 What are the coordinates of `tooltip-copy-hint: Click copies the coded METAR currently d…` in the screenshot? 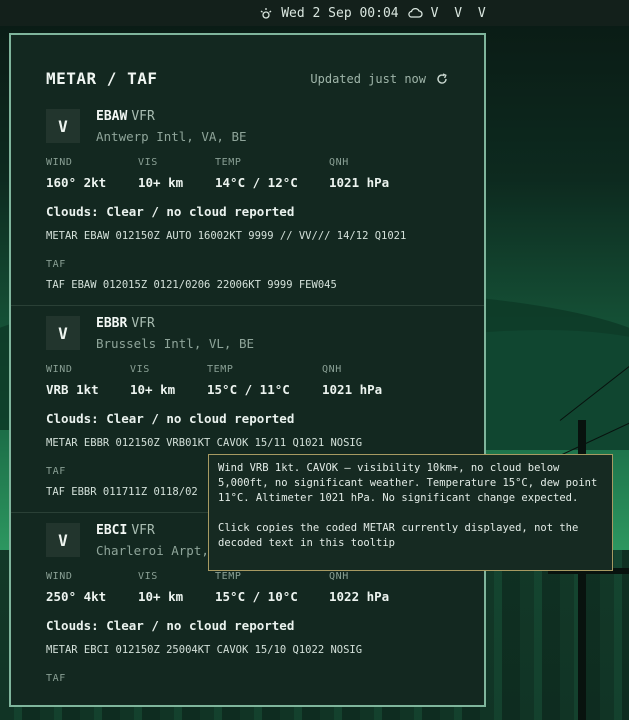 It's located at (398, 535).